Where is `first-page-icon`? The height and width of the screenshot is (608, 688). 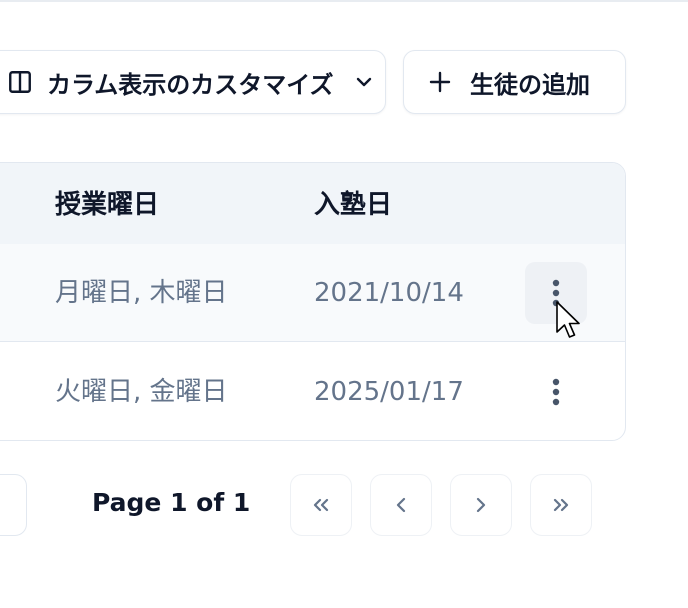 first-page-icon is located at coordinates (321, 505).